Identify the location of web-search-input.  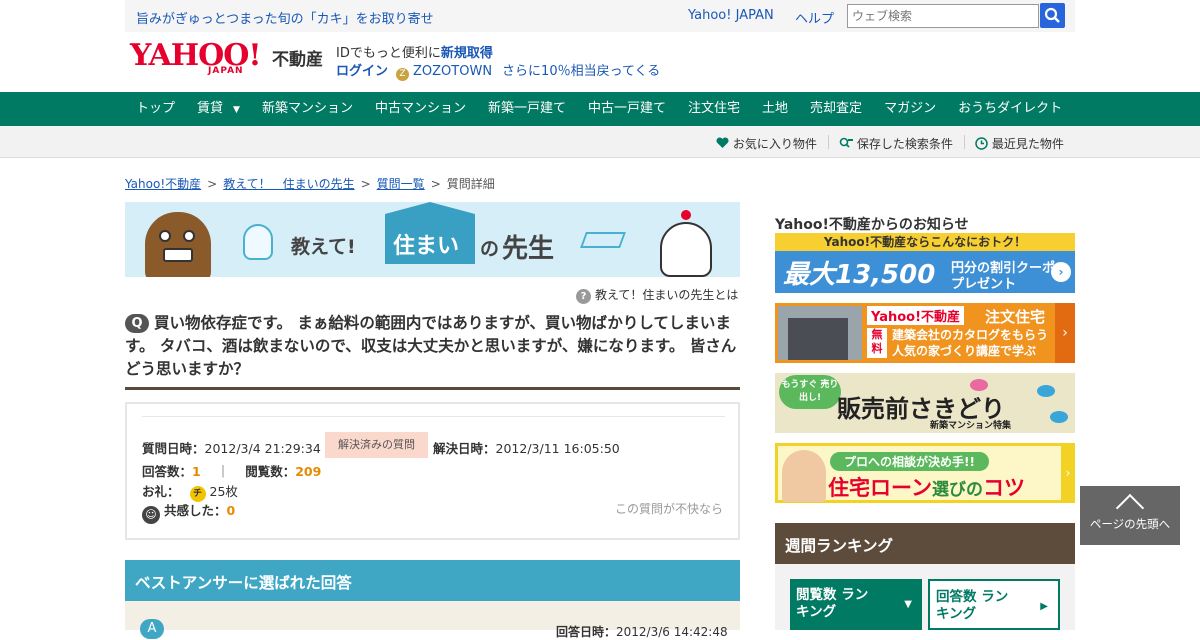
(943, 16).